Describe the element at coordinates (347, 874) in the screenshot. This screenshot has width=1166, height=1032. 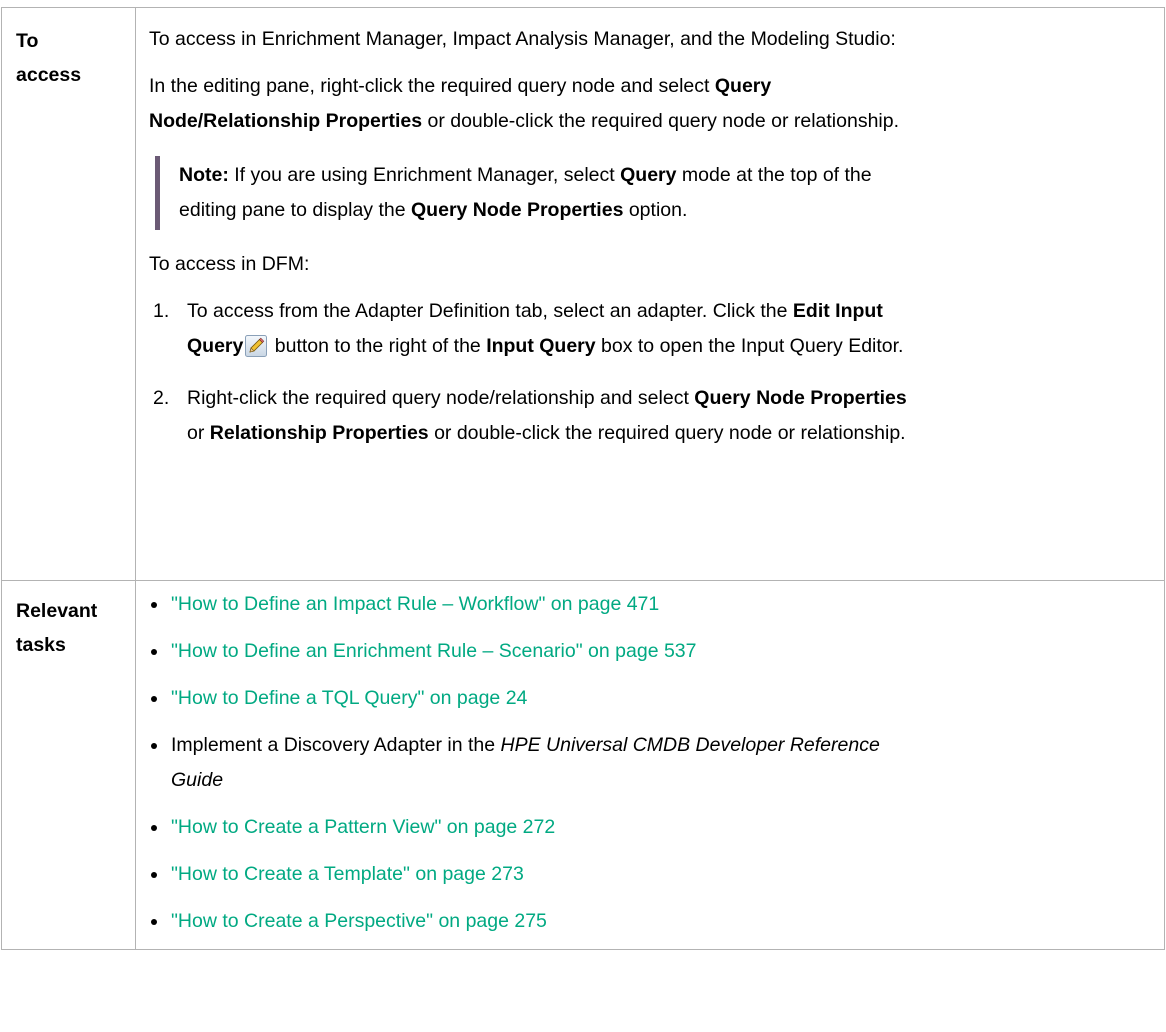
I see `task-link: "How to Create a Template" on page 273` at that location.